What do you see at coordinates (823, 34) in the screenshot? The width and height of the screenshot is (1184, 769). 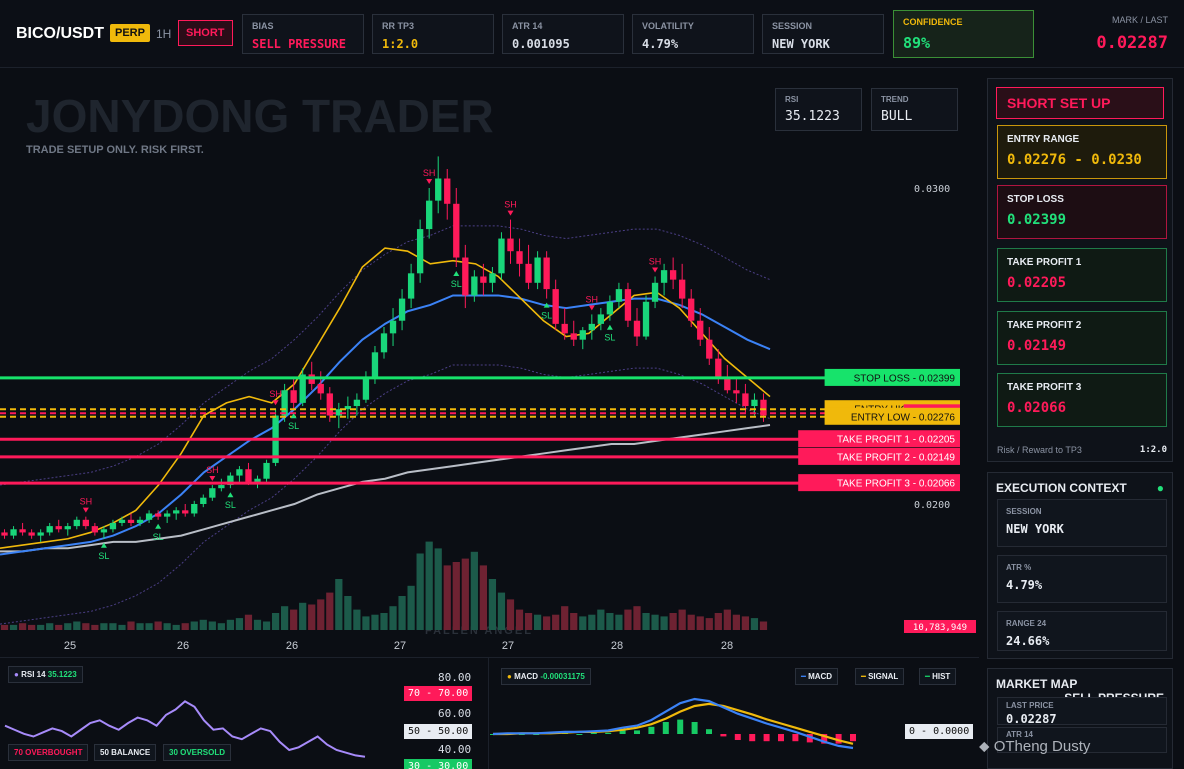 I see `metric-session: SESSION NEW YORK` at bounding box center [823, 34].